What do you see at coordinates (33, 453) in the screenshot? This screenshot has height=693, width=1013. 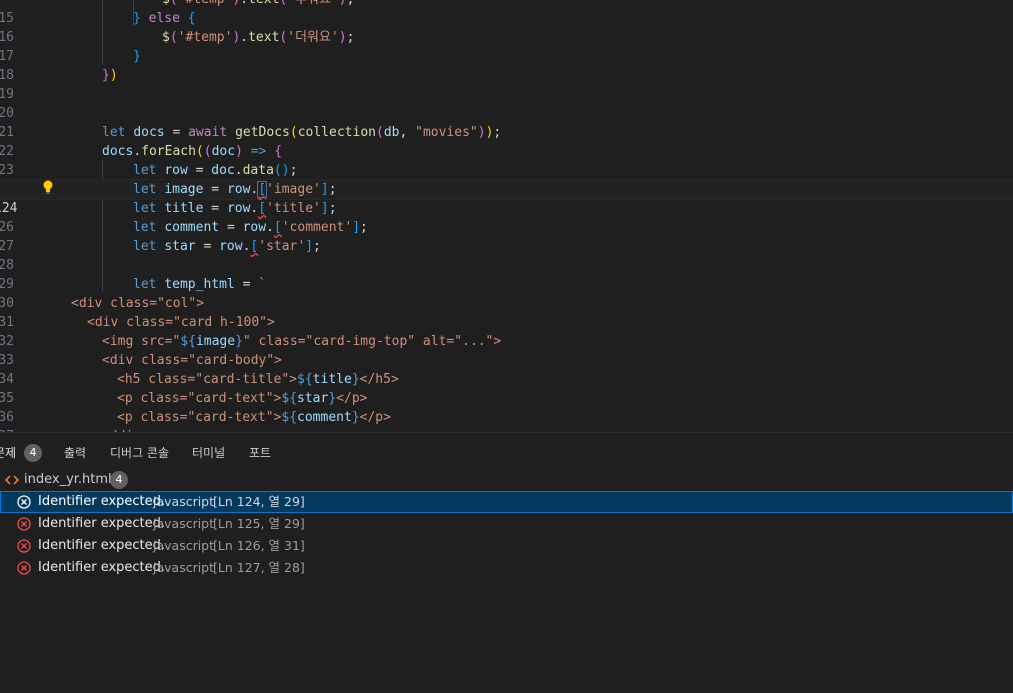 I see `problems-count-badge: 4` at bounding box center [33, 453].